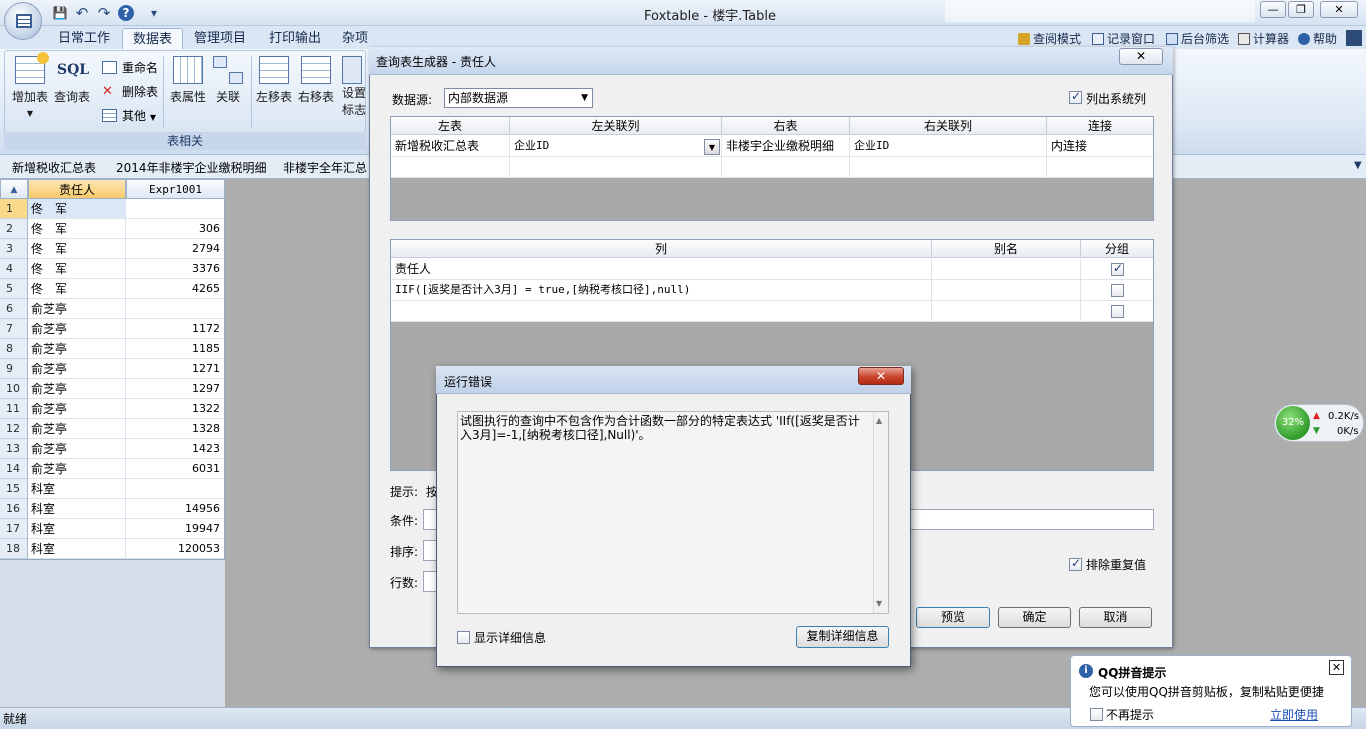  Describe the element at coordinates (175, 429) in the screenshot. I see `cell-expr1001: 1328` at that location.